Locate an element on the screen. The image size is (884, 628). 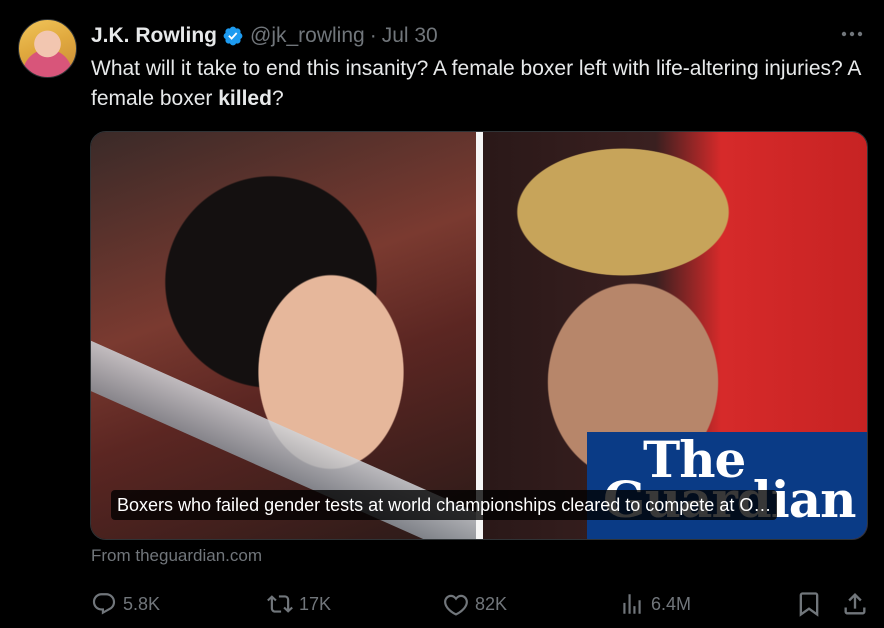
author-avatar is located at coordinates (47, 48).